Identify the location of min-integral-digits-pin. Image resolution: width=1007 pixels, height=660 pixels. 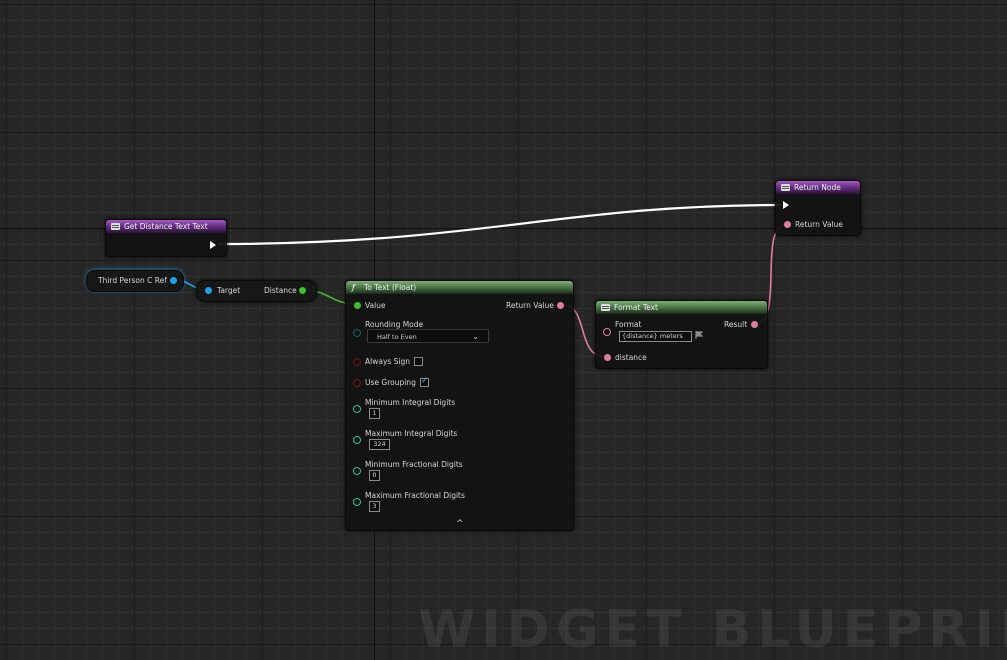
(357, 409).